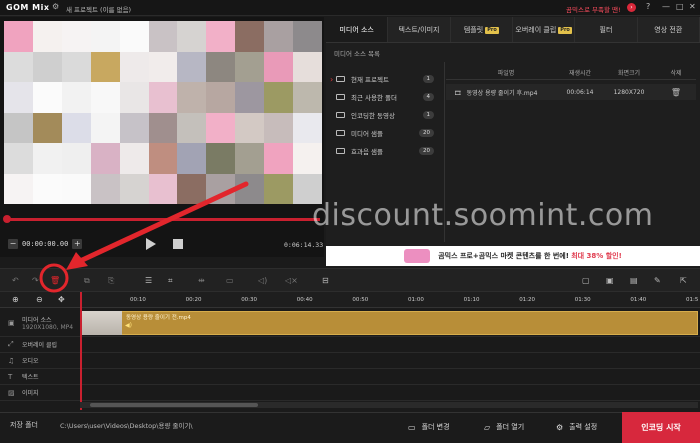 The width and height of the screenshot is (700, 443). I want to click on annotation-circle, so click(54, 278).